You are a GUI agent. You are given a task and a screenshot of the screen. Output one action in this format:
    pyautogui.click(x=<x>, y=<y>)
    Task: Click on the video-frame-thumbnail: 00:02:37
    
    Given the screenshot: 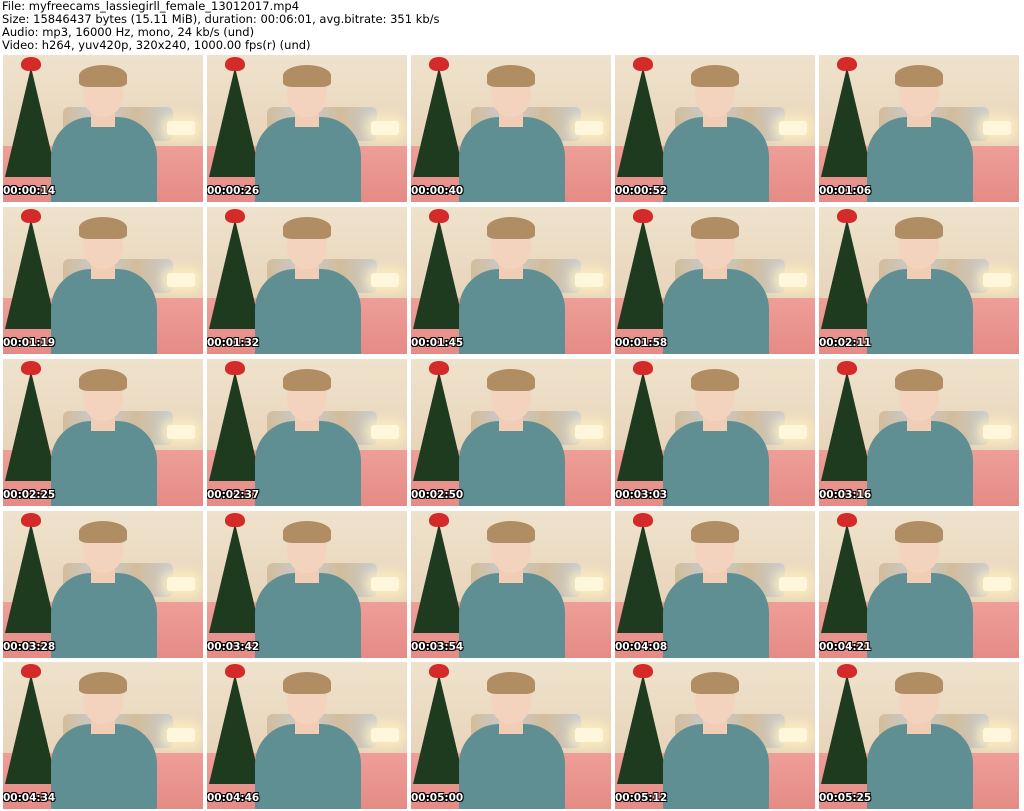 What is the action you would take?
    pyautogui.click(x=307, y=432)
    